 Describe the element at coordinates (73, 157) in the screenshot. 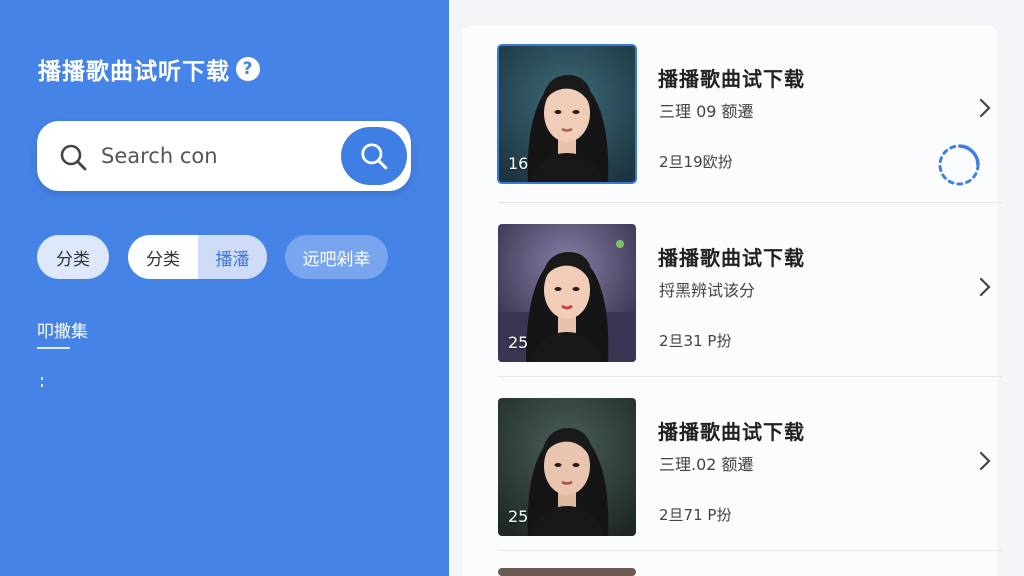

I see `search-icon` at that location.